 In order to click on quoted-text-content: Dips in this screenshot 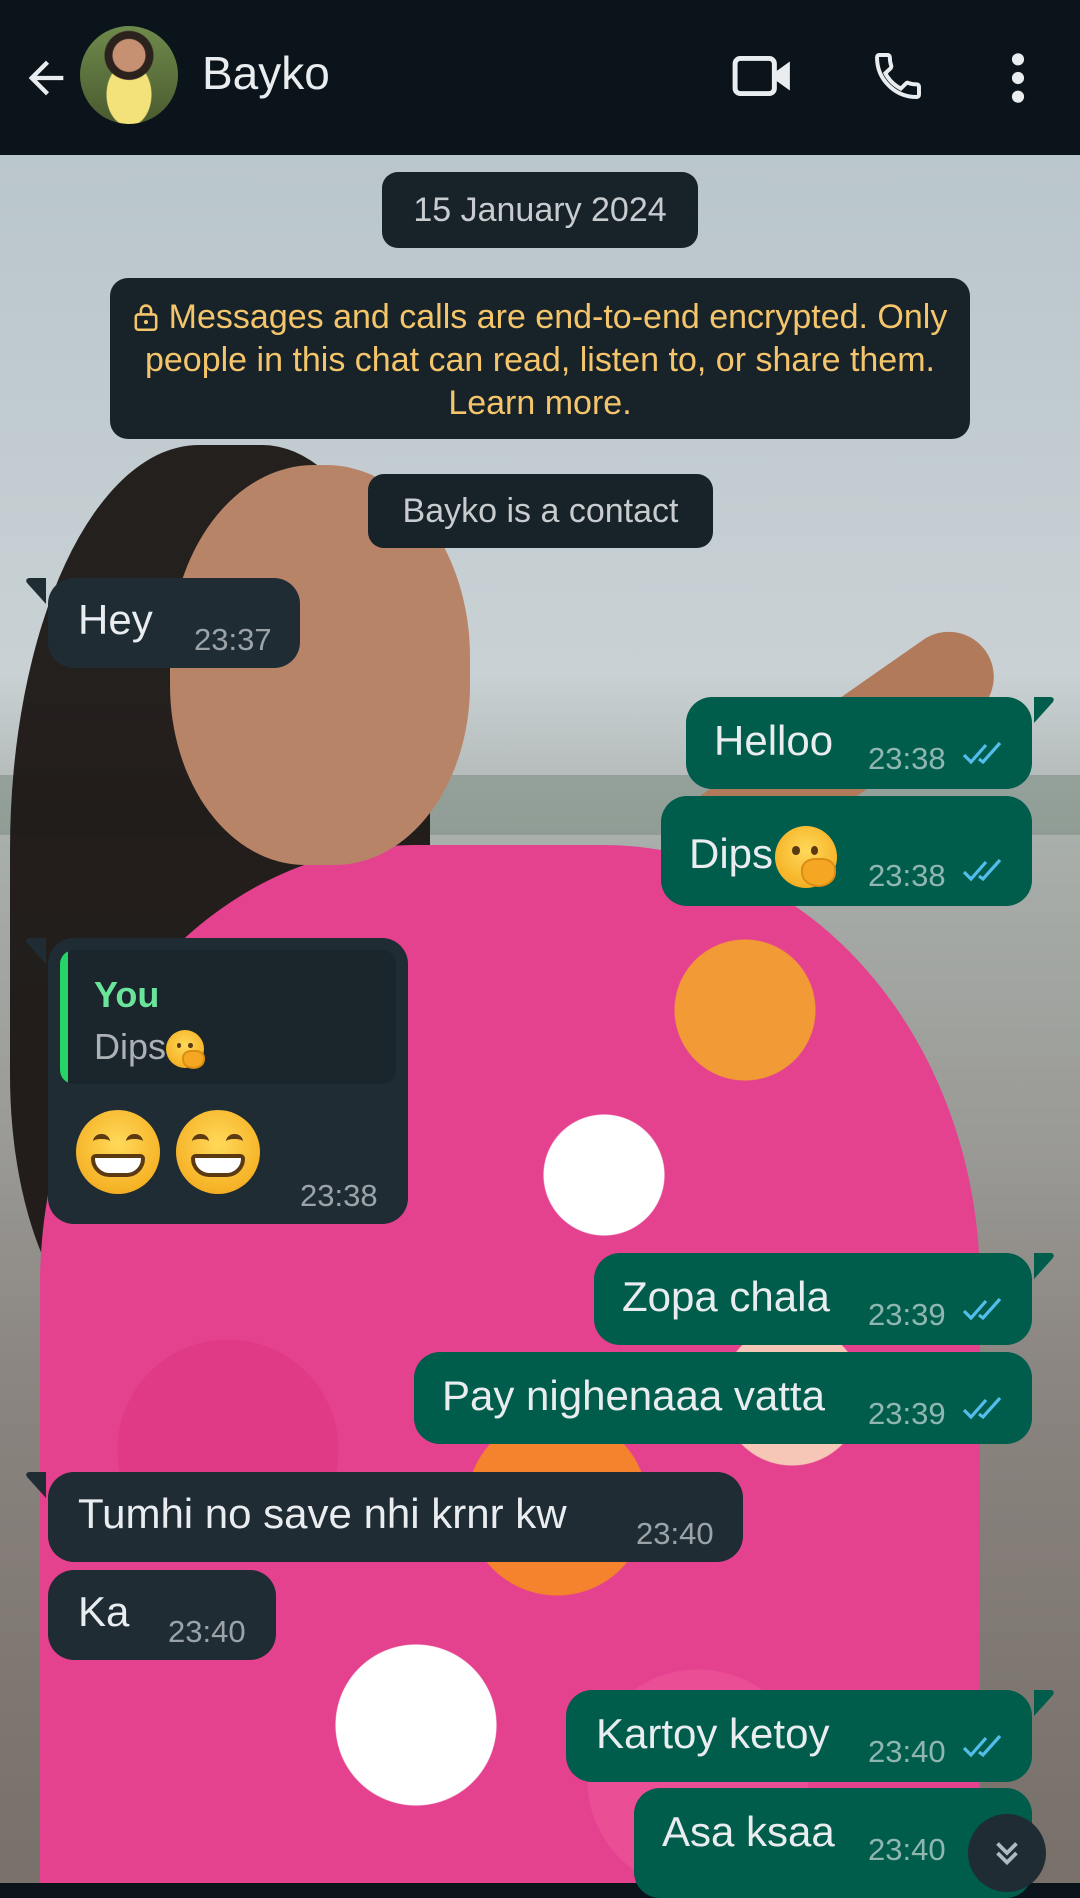, I will do `click(130, 1046)`.